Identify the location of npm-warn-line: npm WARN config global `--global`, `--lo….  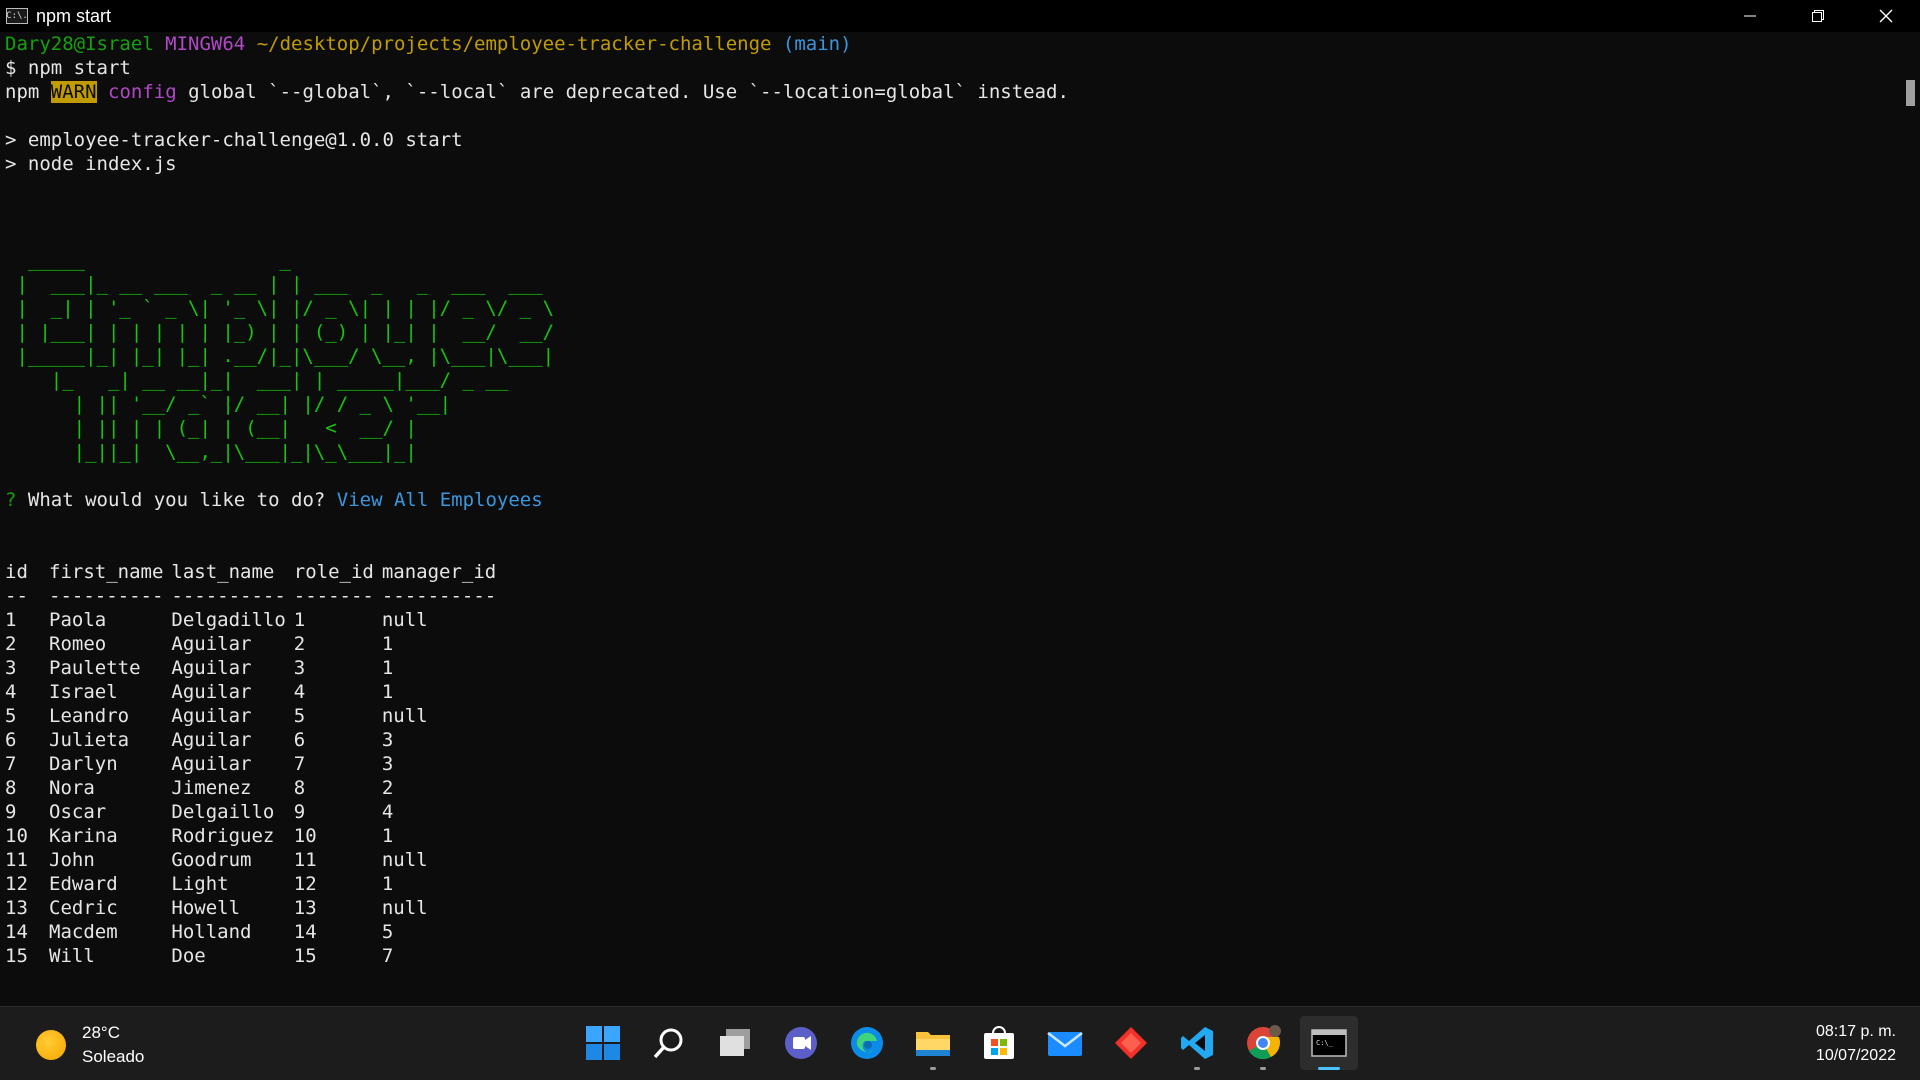
(952, 92).